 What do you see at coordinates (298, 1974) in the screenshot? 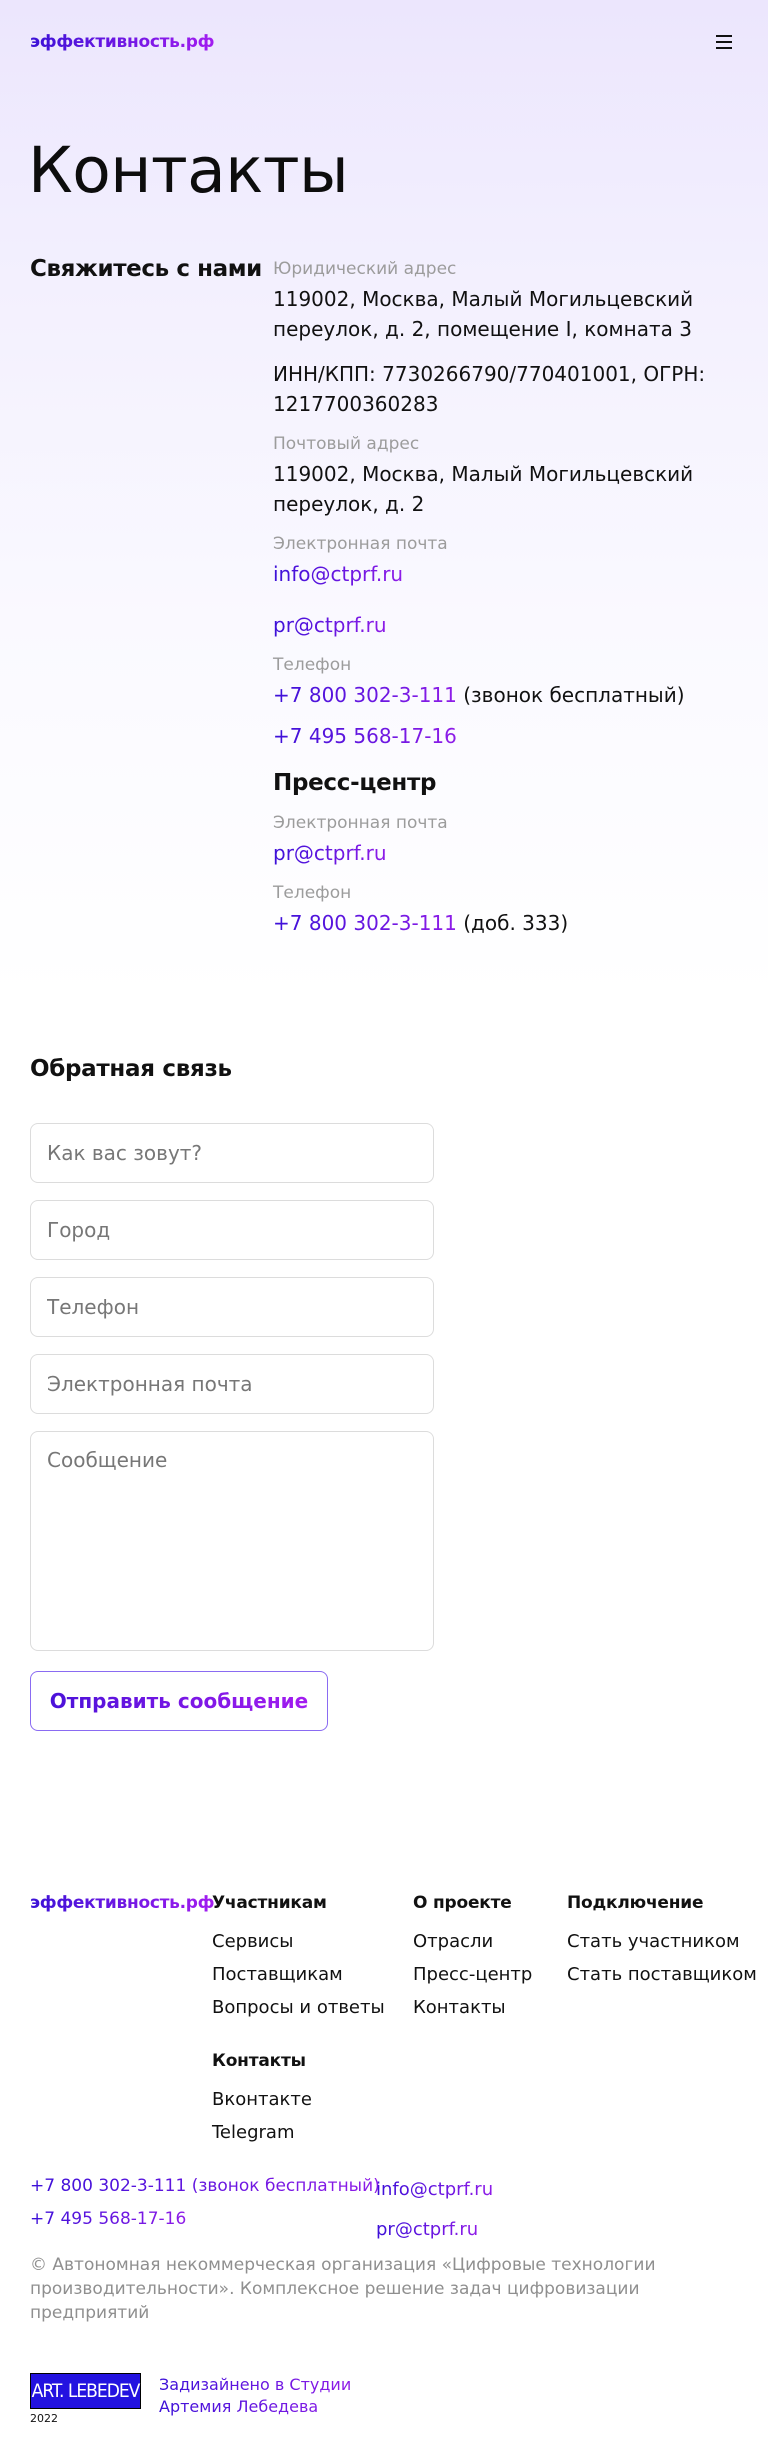
I see `footer-link-suppliers: Поставщикам` at bounding box center [298, 1974].